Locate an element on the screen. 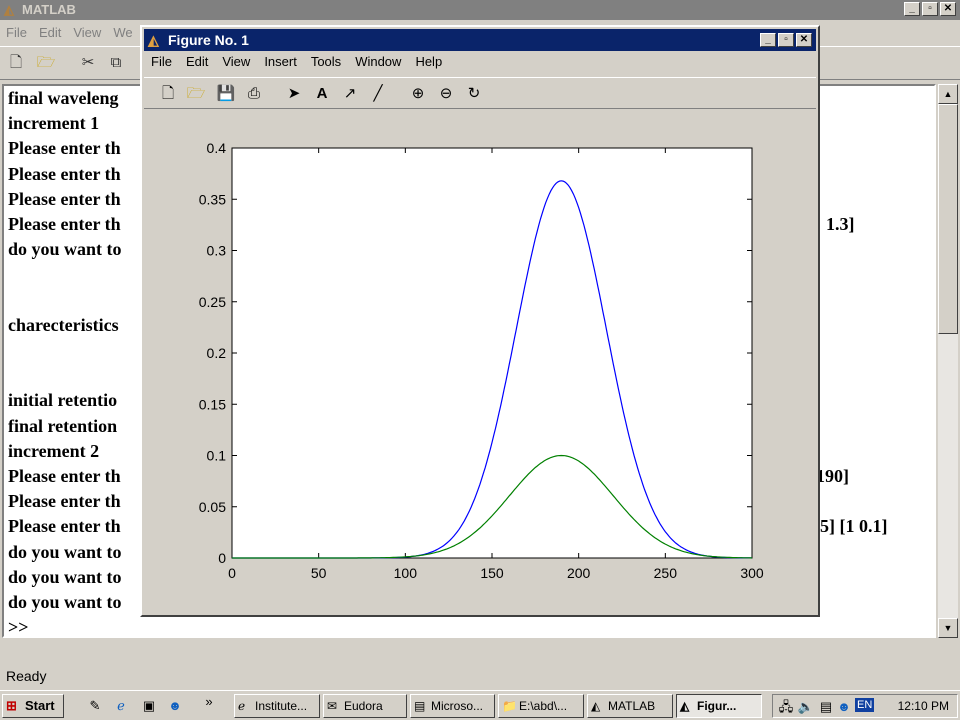 The height and width of the screenshot is (720, 960). y-tick-label: 0.25 is located at coordinates (212, 302).